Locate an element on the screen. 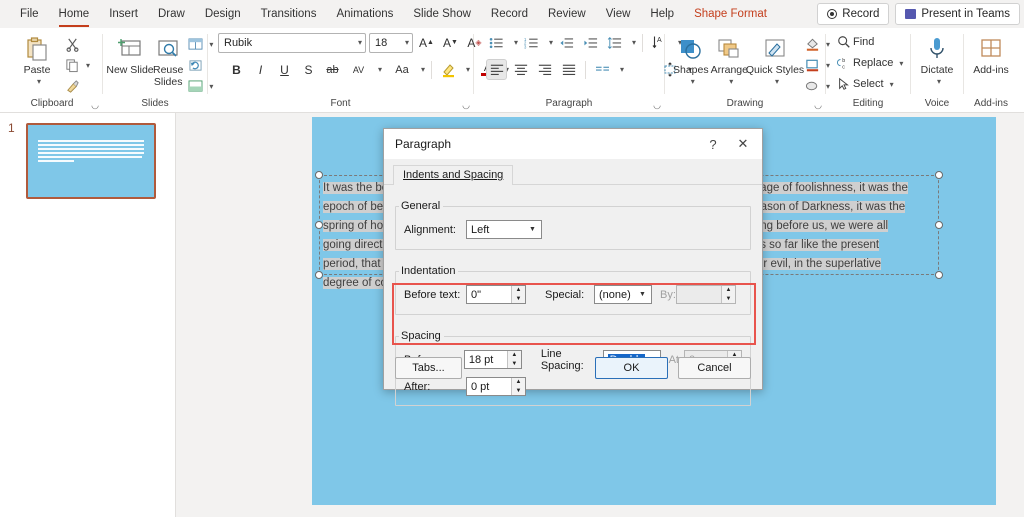 The image size is (1024, 517). before-text-spinner: 0" ▲ ▼ is located at coordinates (496, 294).